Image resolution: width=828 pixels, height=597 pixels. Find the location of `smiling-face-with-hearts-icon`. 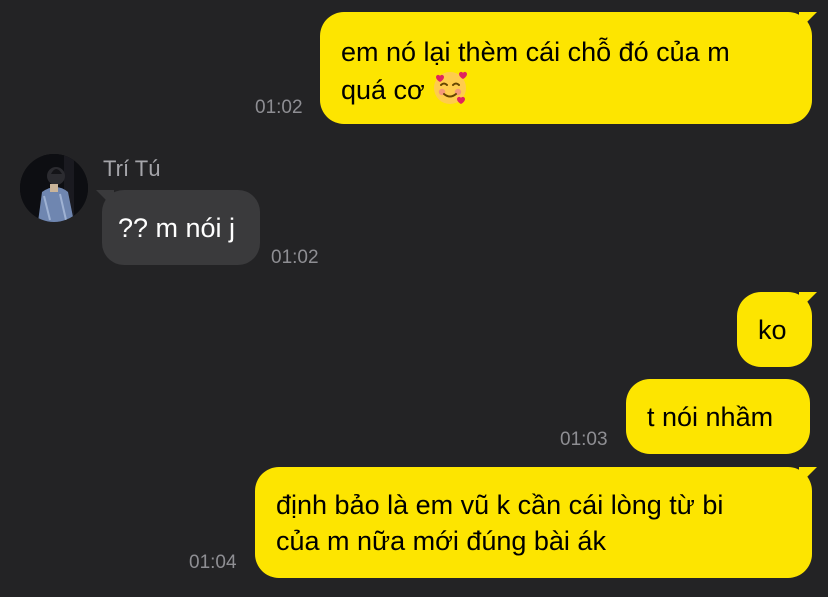

smiling-face-with-hearts-icon is located at coordinates (451, 87).